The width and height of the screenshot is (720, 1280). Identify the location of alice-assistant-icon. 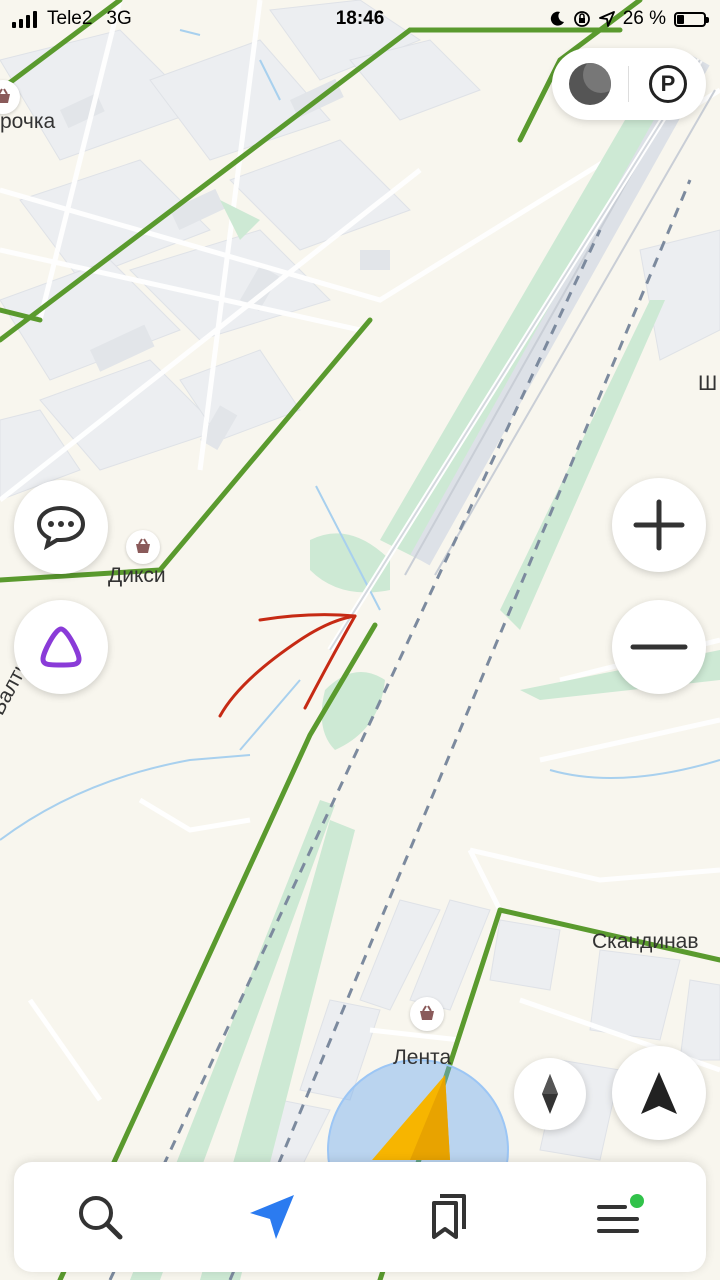
(61, 647).